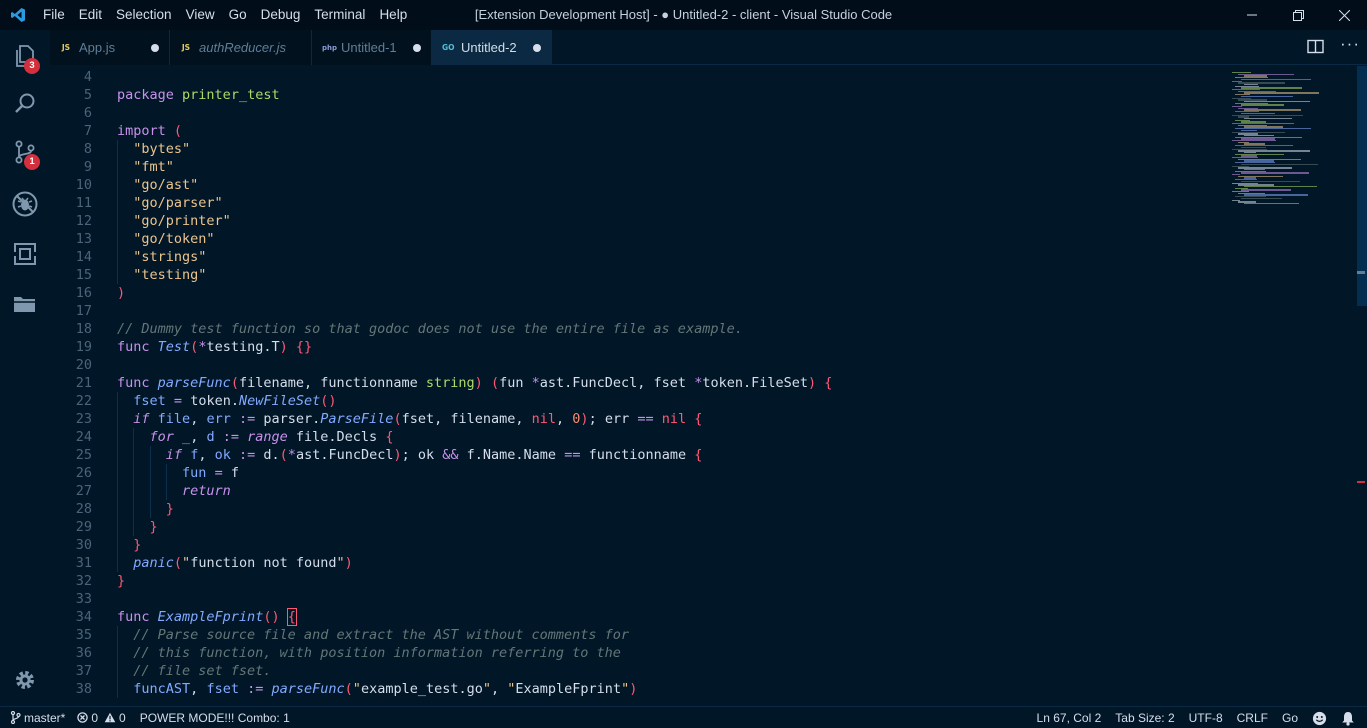 This screenshot has height=728, width=1367. Describe the element at coordinates (101, 717) in the screenshot. I see `problems-indicator: 0 0` at that location.